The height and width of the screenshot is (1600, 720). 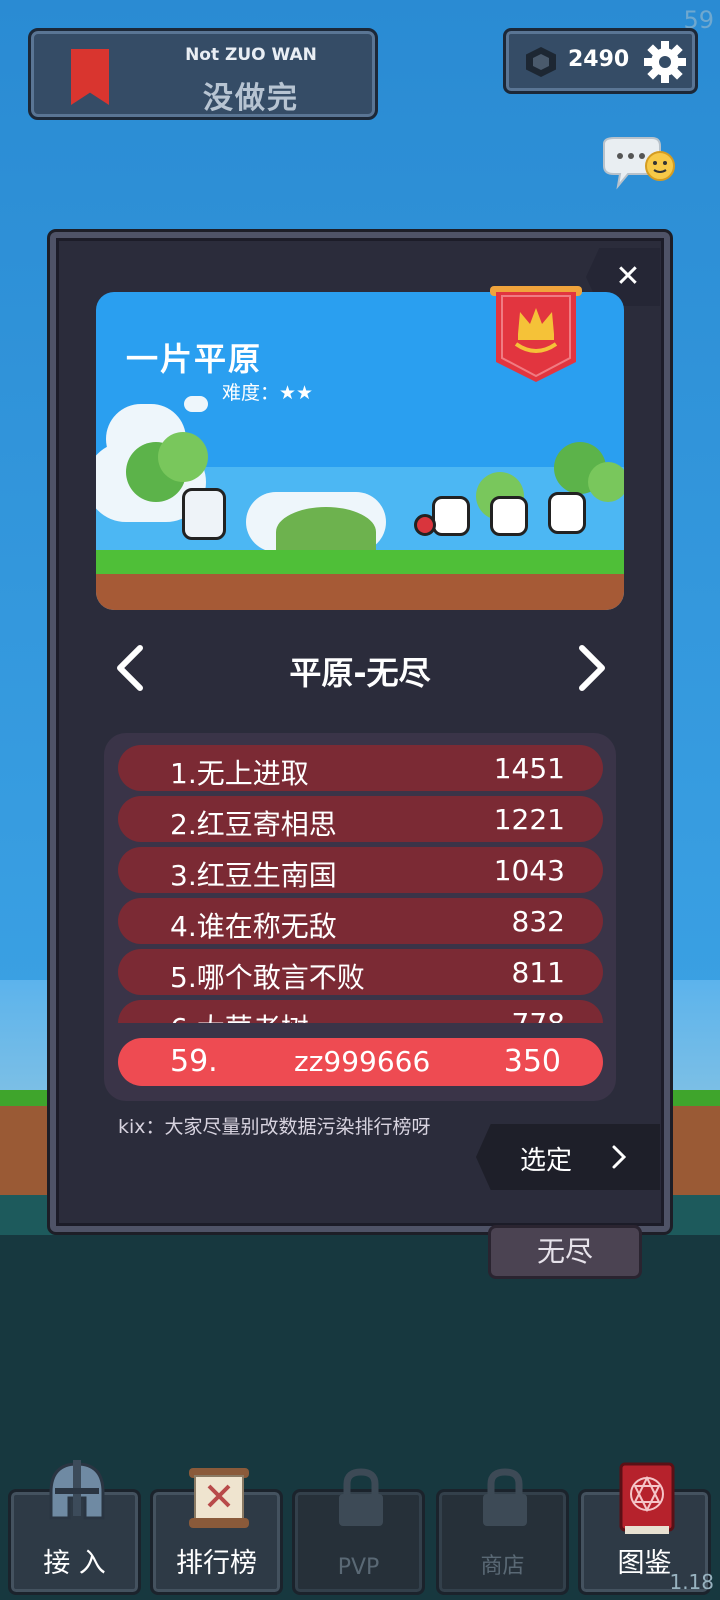 I want to click on gear-icon, so click(x=665, y=62).